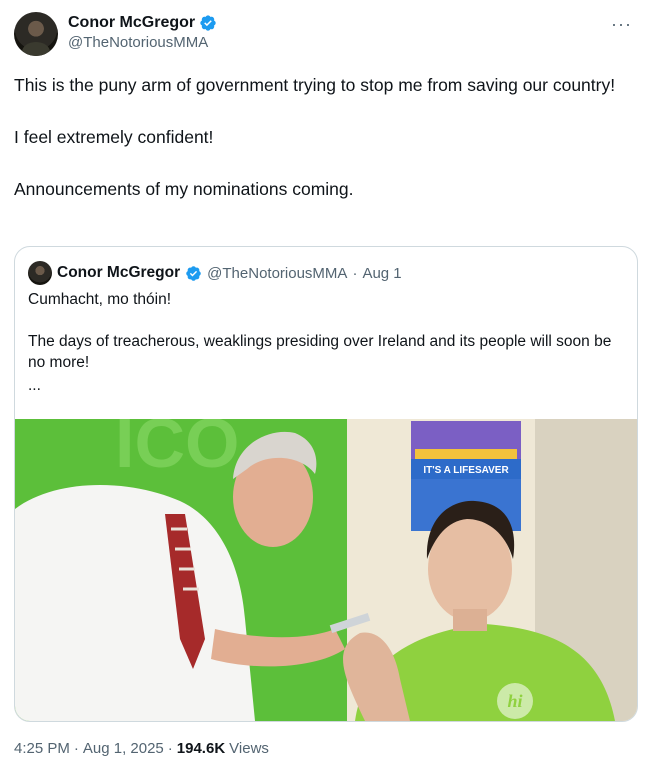  What do you see at coordinates (42, 748) in the screenshot?
I see `tweet-time: 4:25 PM` at bounding box center [42, 748].